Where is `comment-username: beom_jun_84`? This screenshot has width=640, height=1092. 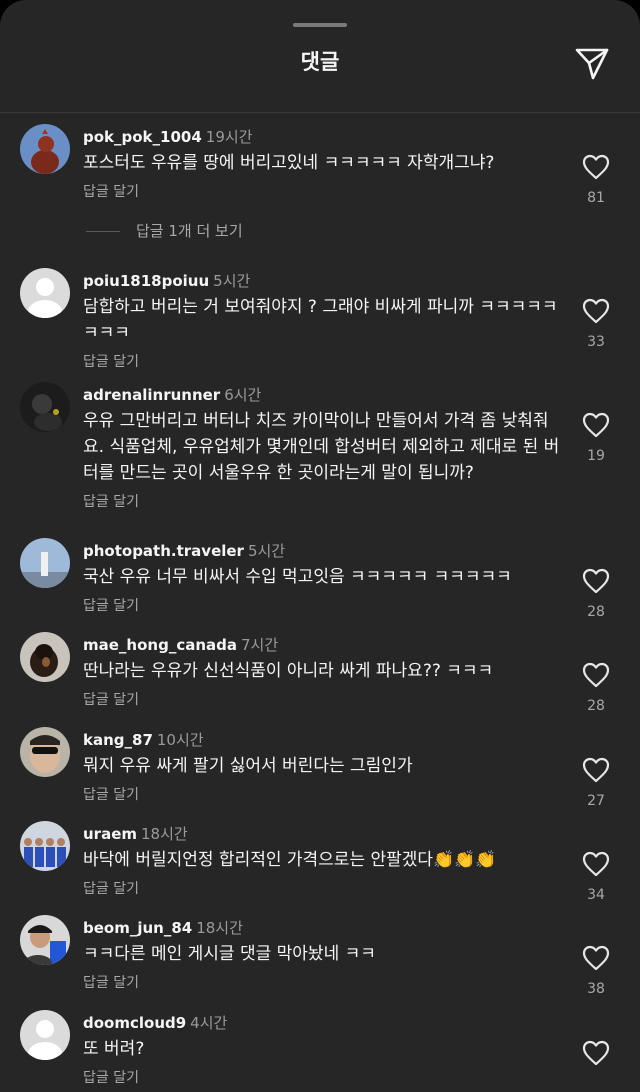 comment-username: beom_jun_84 is located at coordinates (137, 928).